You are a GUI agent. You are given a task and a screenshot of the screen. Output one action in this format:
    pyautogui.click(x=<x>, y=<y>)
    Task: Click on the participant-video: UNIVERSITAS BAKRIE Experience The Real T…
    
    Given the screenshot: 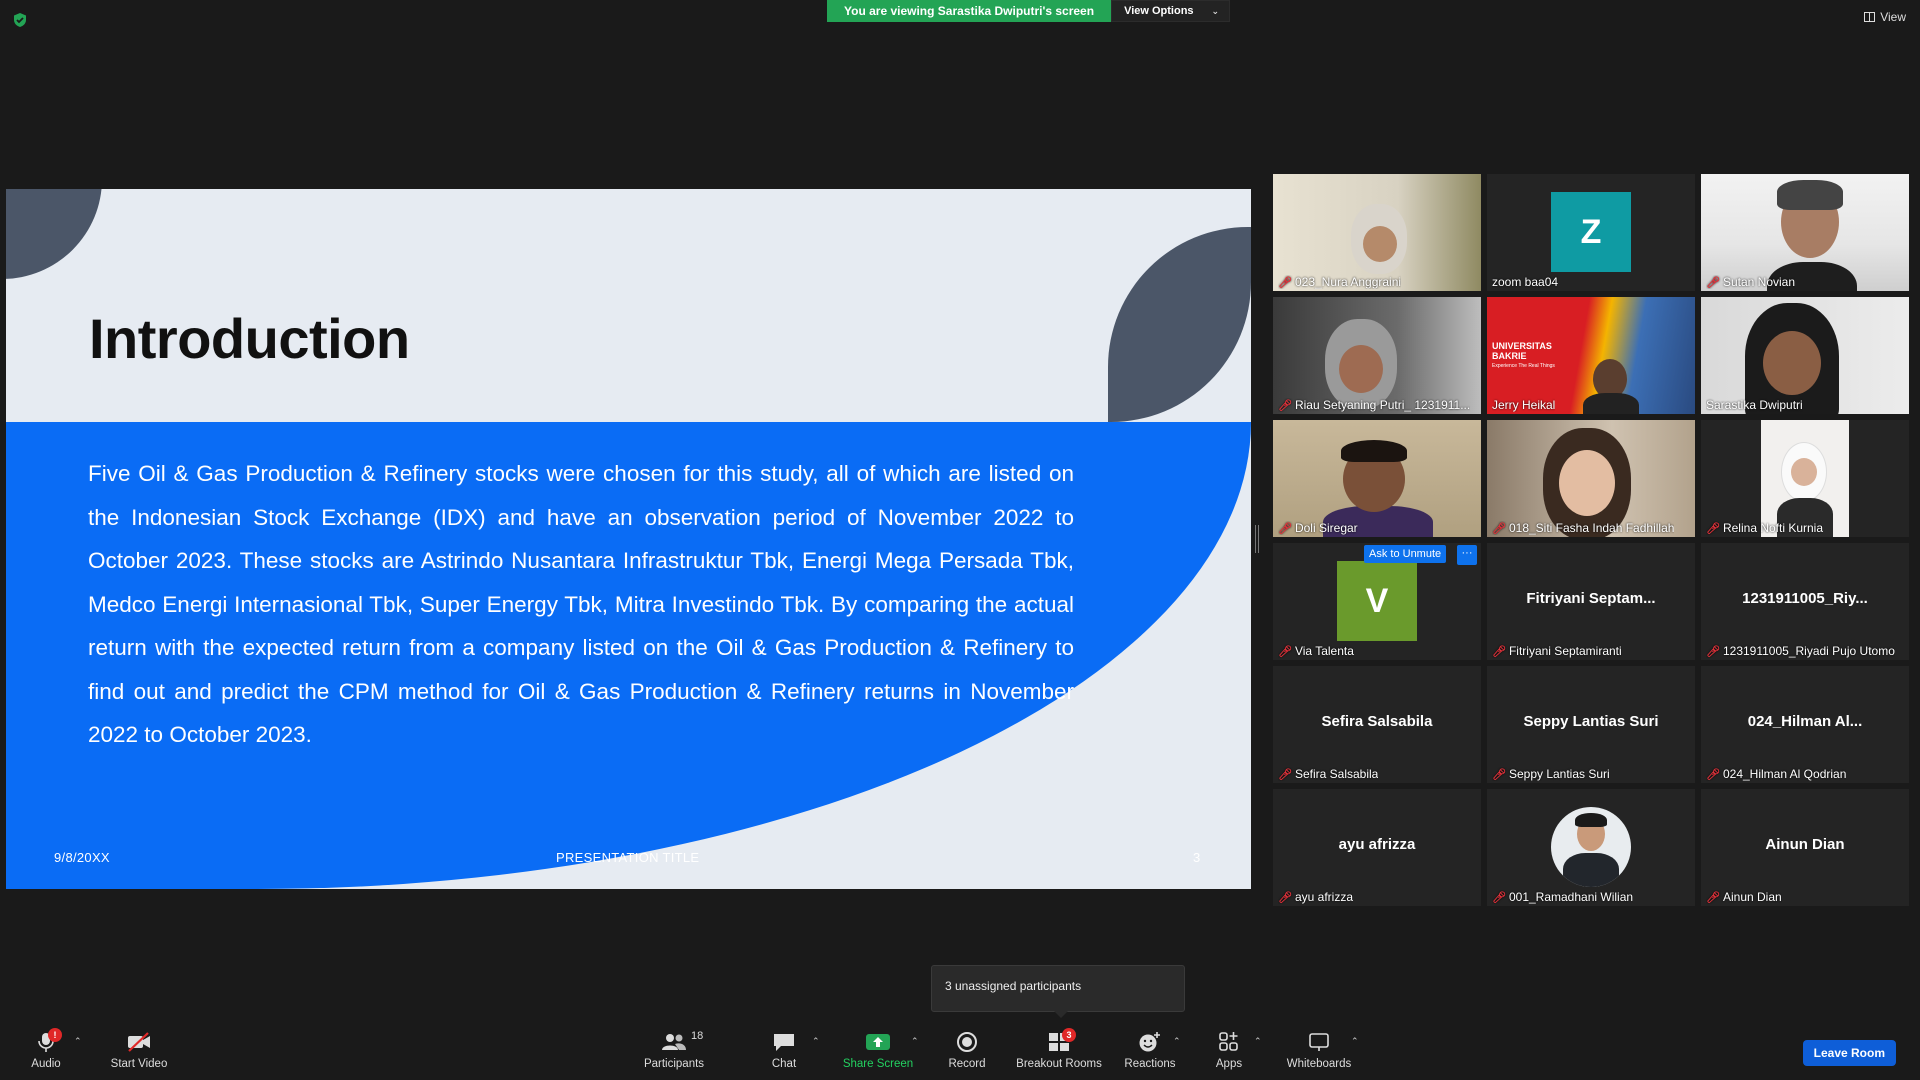 What is the action you would take?
    pyautogui.click(x=1591, y=355)
    